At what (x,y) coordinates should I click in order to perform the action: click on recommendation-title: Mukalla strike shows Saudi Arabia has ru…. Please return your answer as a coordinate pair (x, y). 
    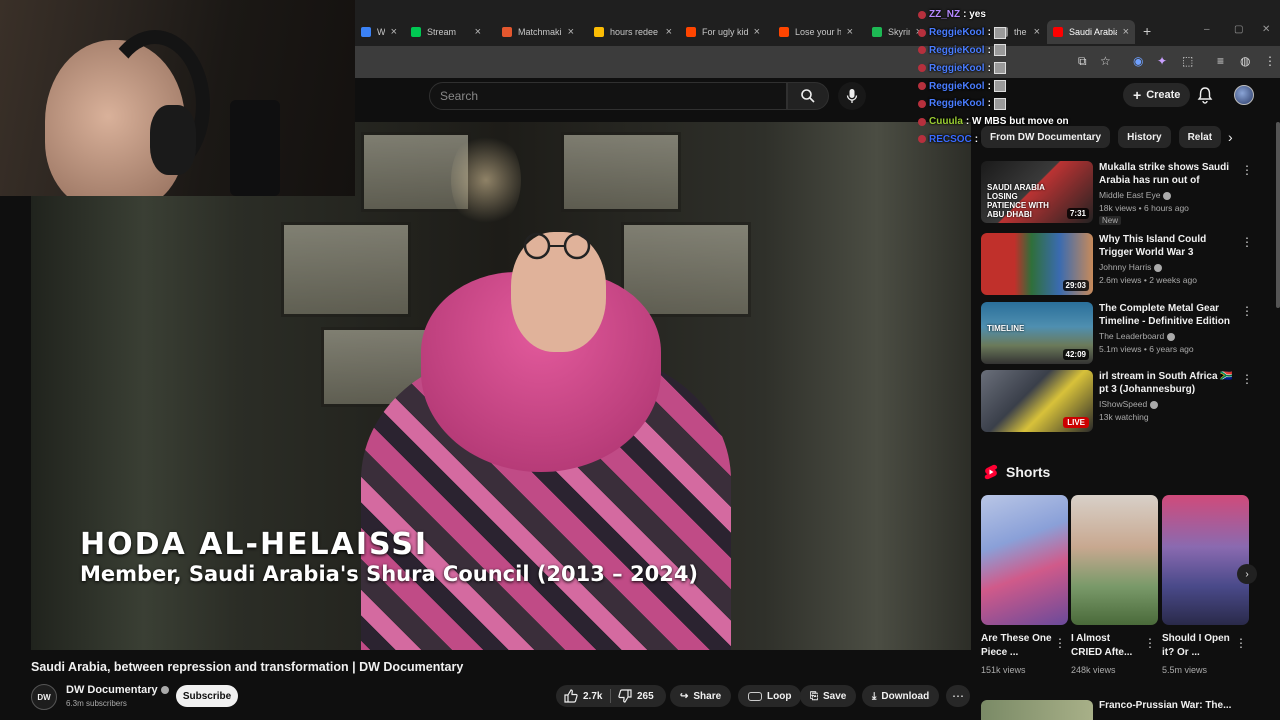
    Looking at the image, I should click on (1168, 174).